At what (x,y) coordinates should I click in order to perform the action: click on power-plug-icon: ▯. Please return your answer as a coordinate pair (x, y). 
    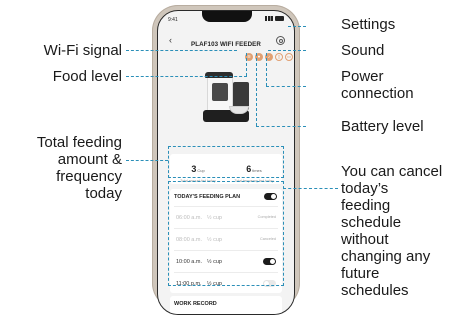
    Looking at the image, I should click on (279, 57).